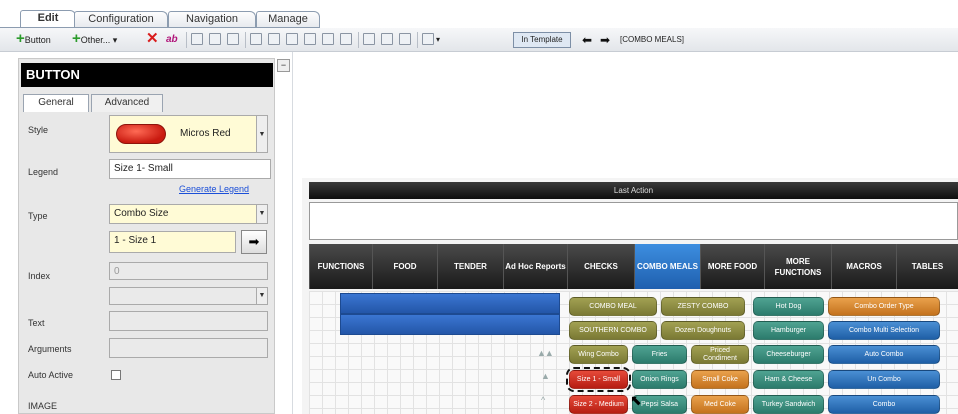  What do you see at coordinates (172, 242) in the screenshot?
I see `size-field: 1 - Size 1` at bounding box center [172, 242].